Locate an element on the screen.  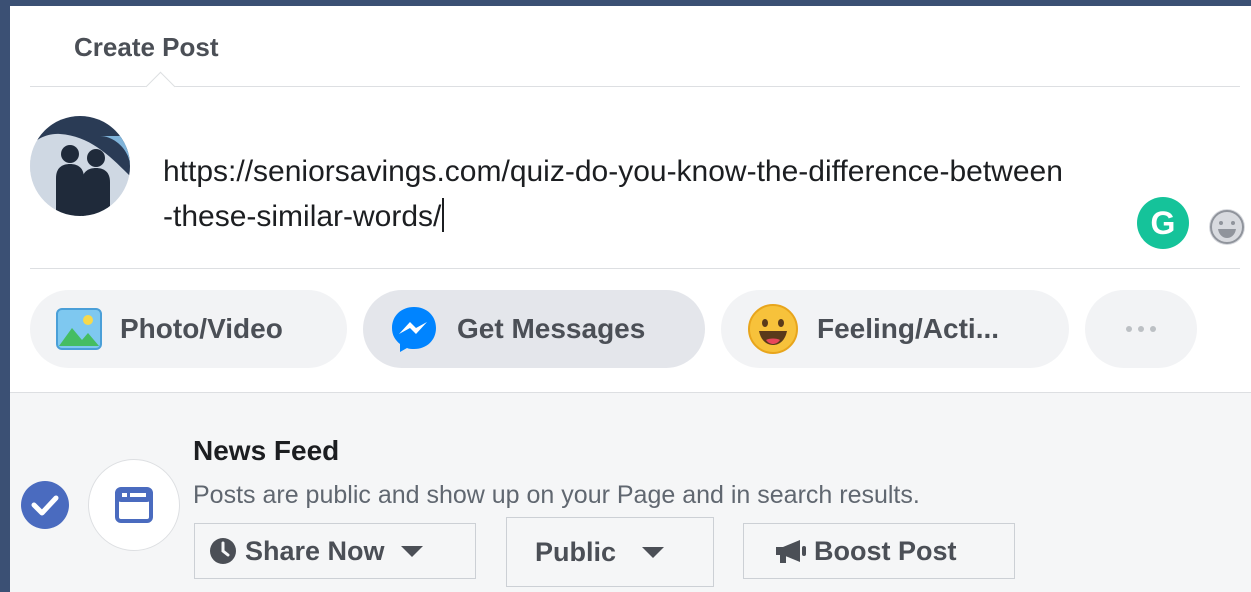
news-feed-icon is located at coordinates (134, 505).